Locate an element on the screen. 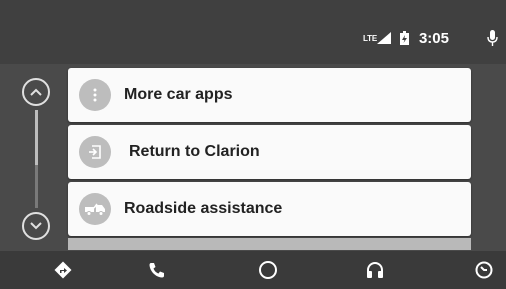  tow-truck-icon is located at coordinates (95, 209).